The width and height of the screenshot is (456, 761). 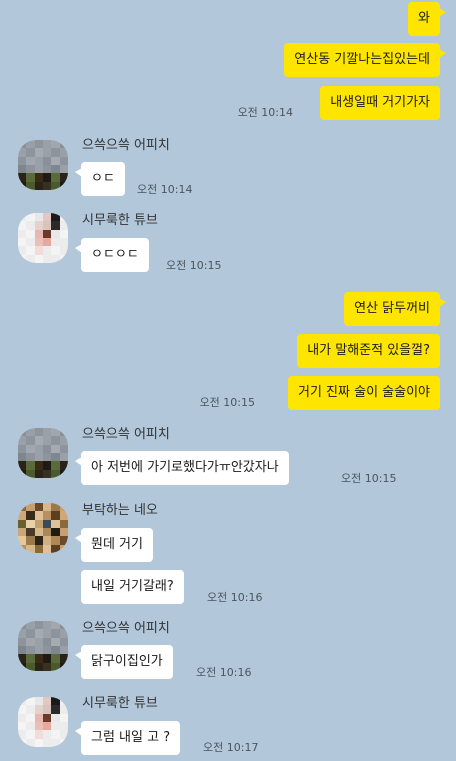 I want to click on message-bubble-mine: 거기 진짜 술이 술술이야, so click(x=364, y=393).